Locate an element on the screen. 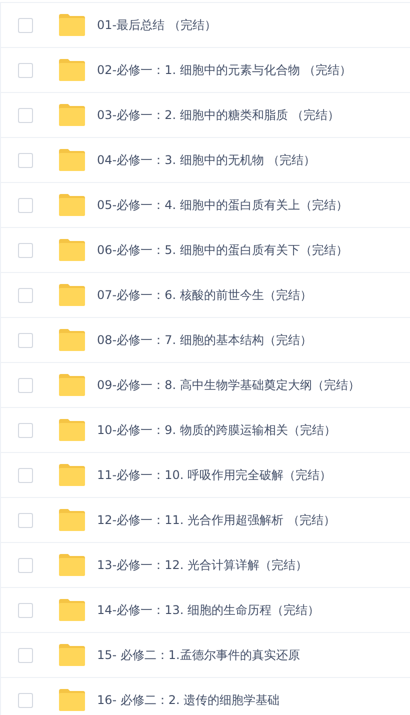 The image size is (410, 715). folder-name: 15- 必修二：1.孟德尔事件的真实还原 is located at coordinates (198, 655).